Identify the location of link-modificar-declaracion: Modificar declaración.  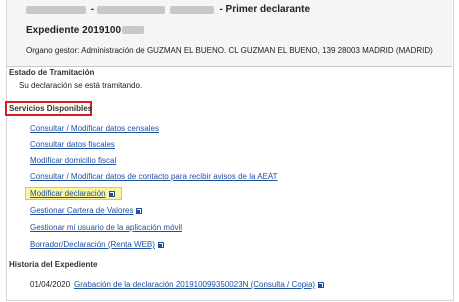
(72, 193).